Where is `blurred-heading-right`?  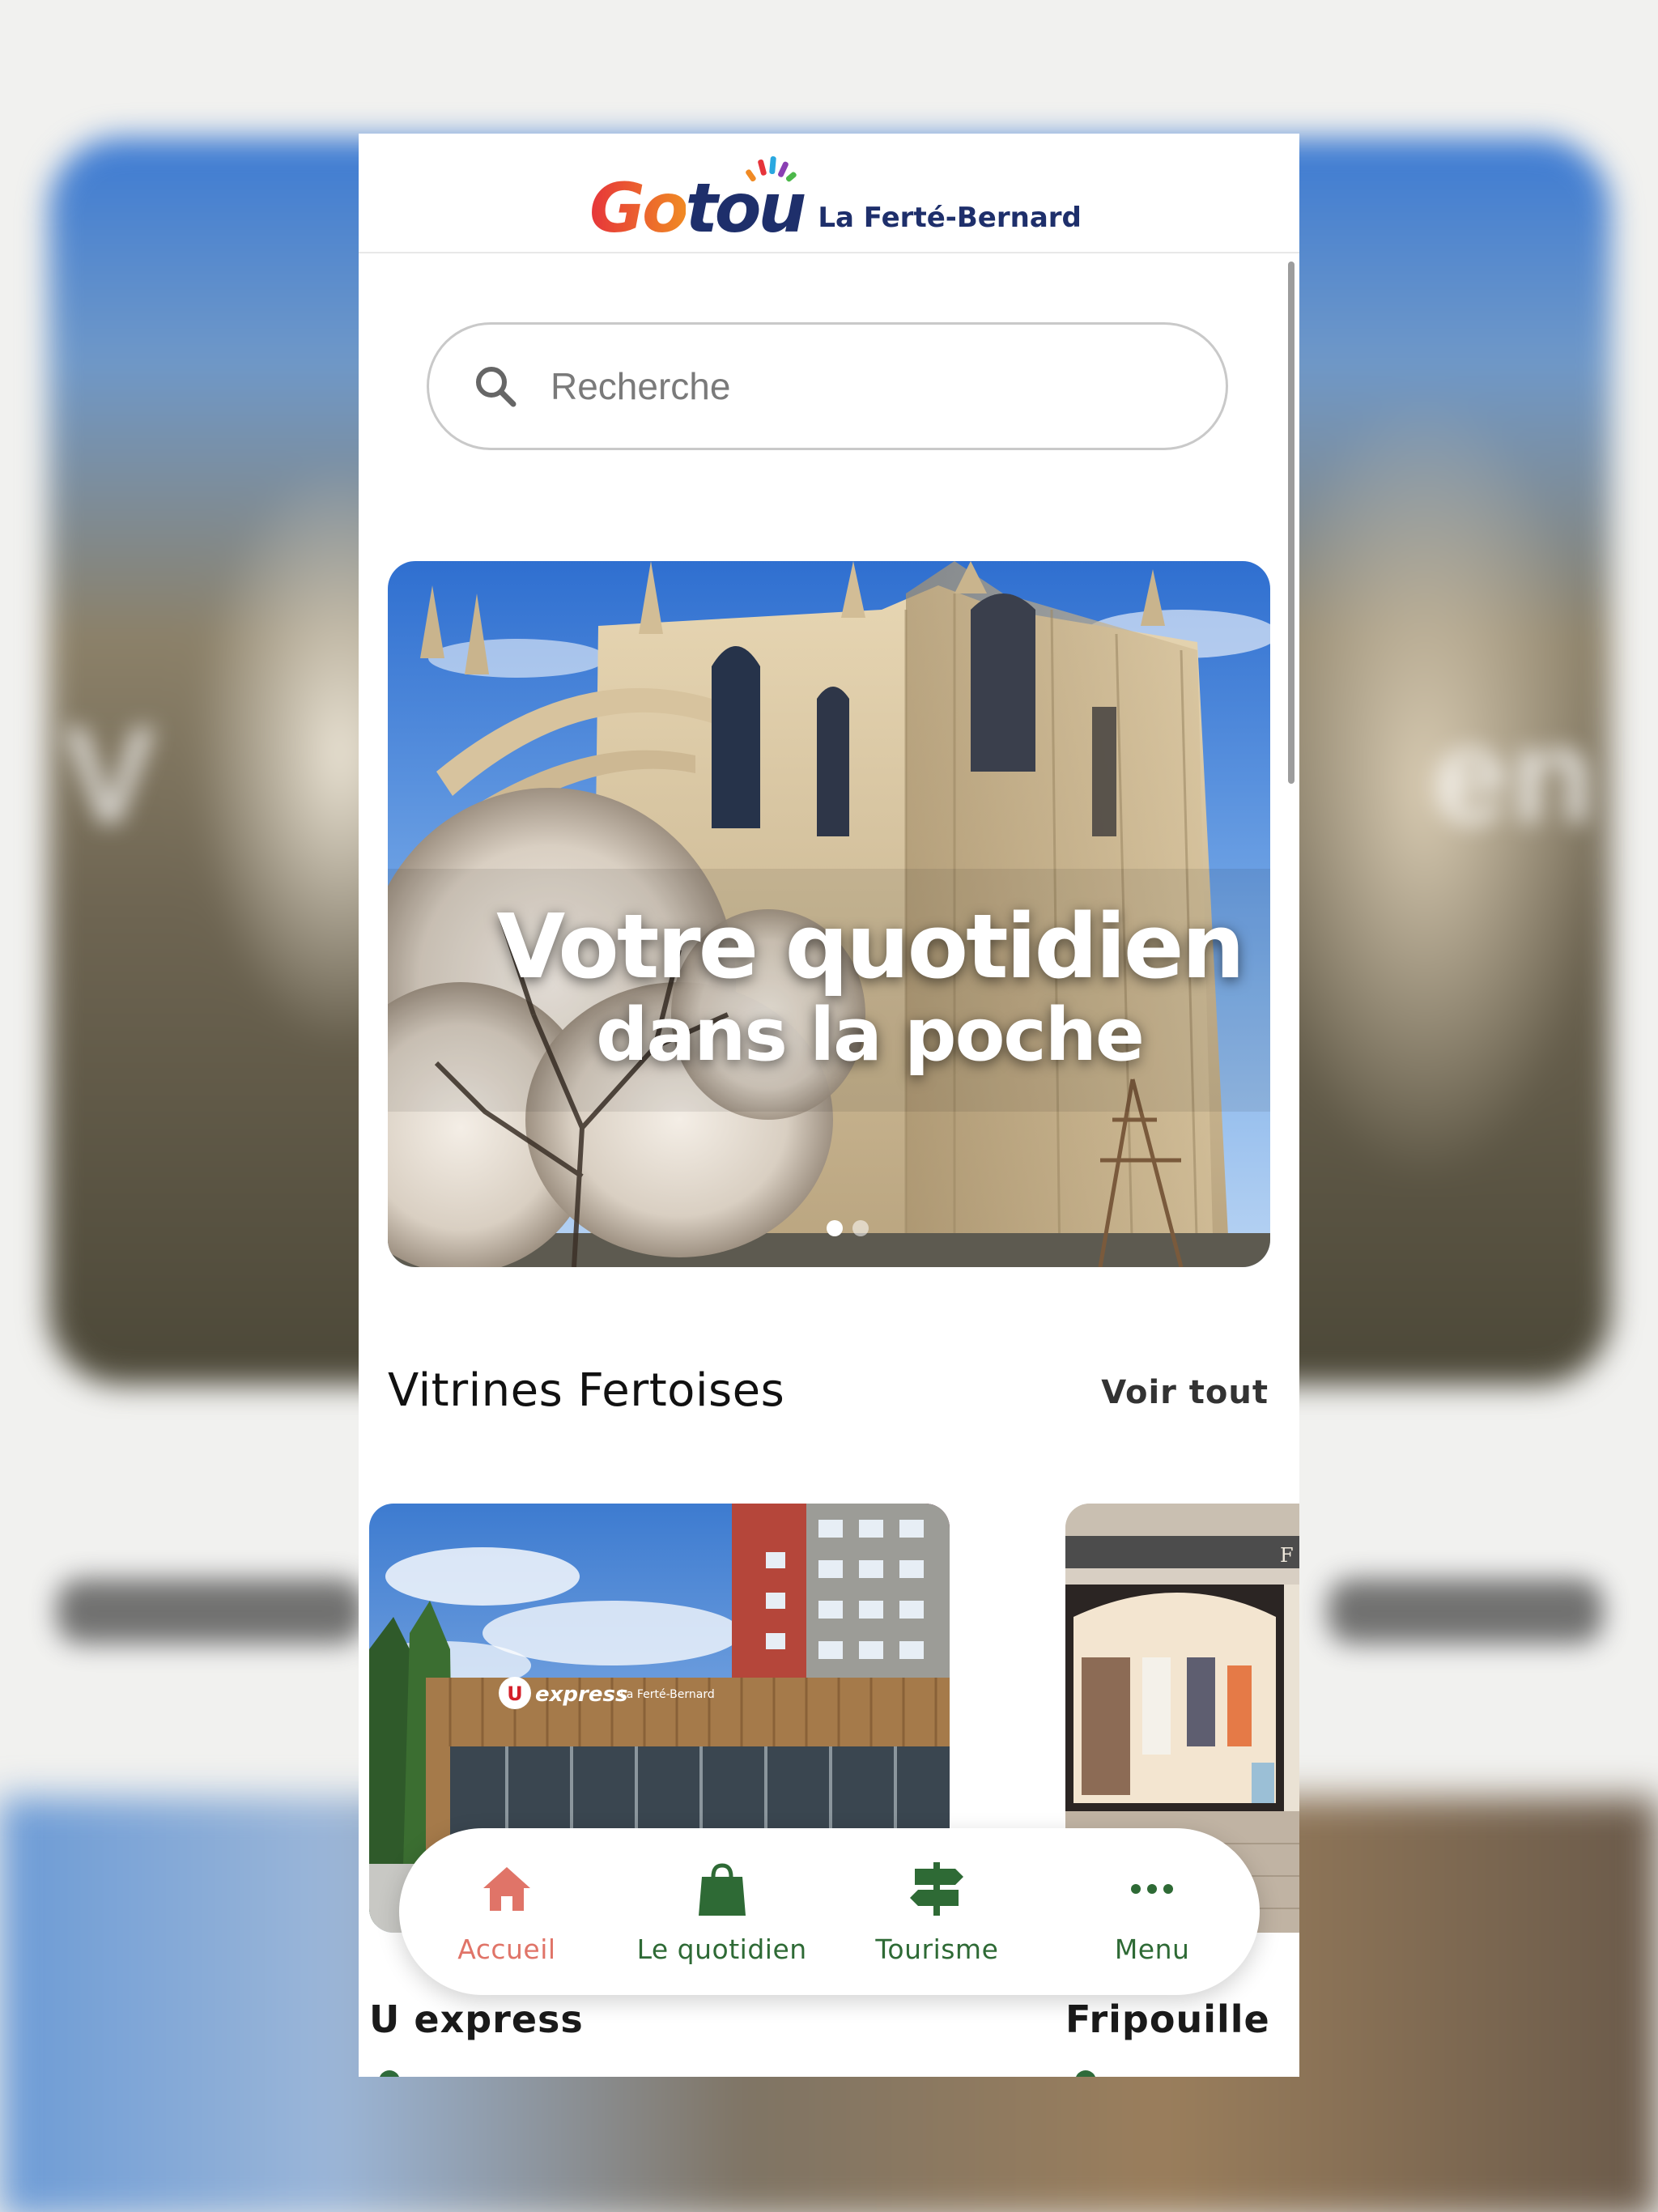 blurred-heading-right is located at coordinates (1465, 1612).